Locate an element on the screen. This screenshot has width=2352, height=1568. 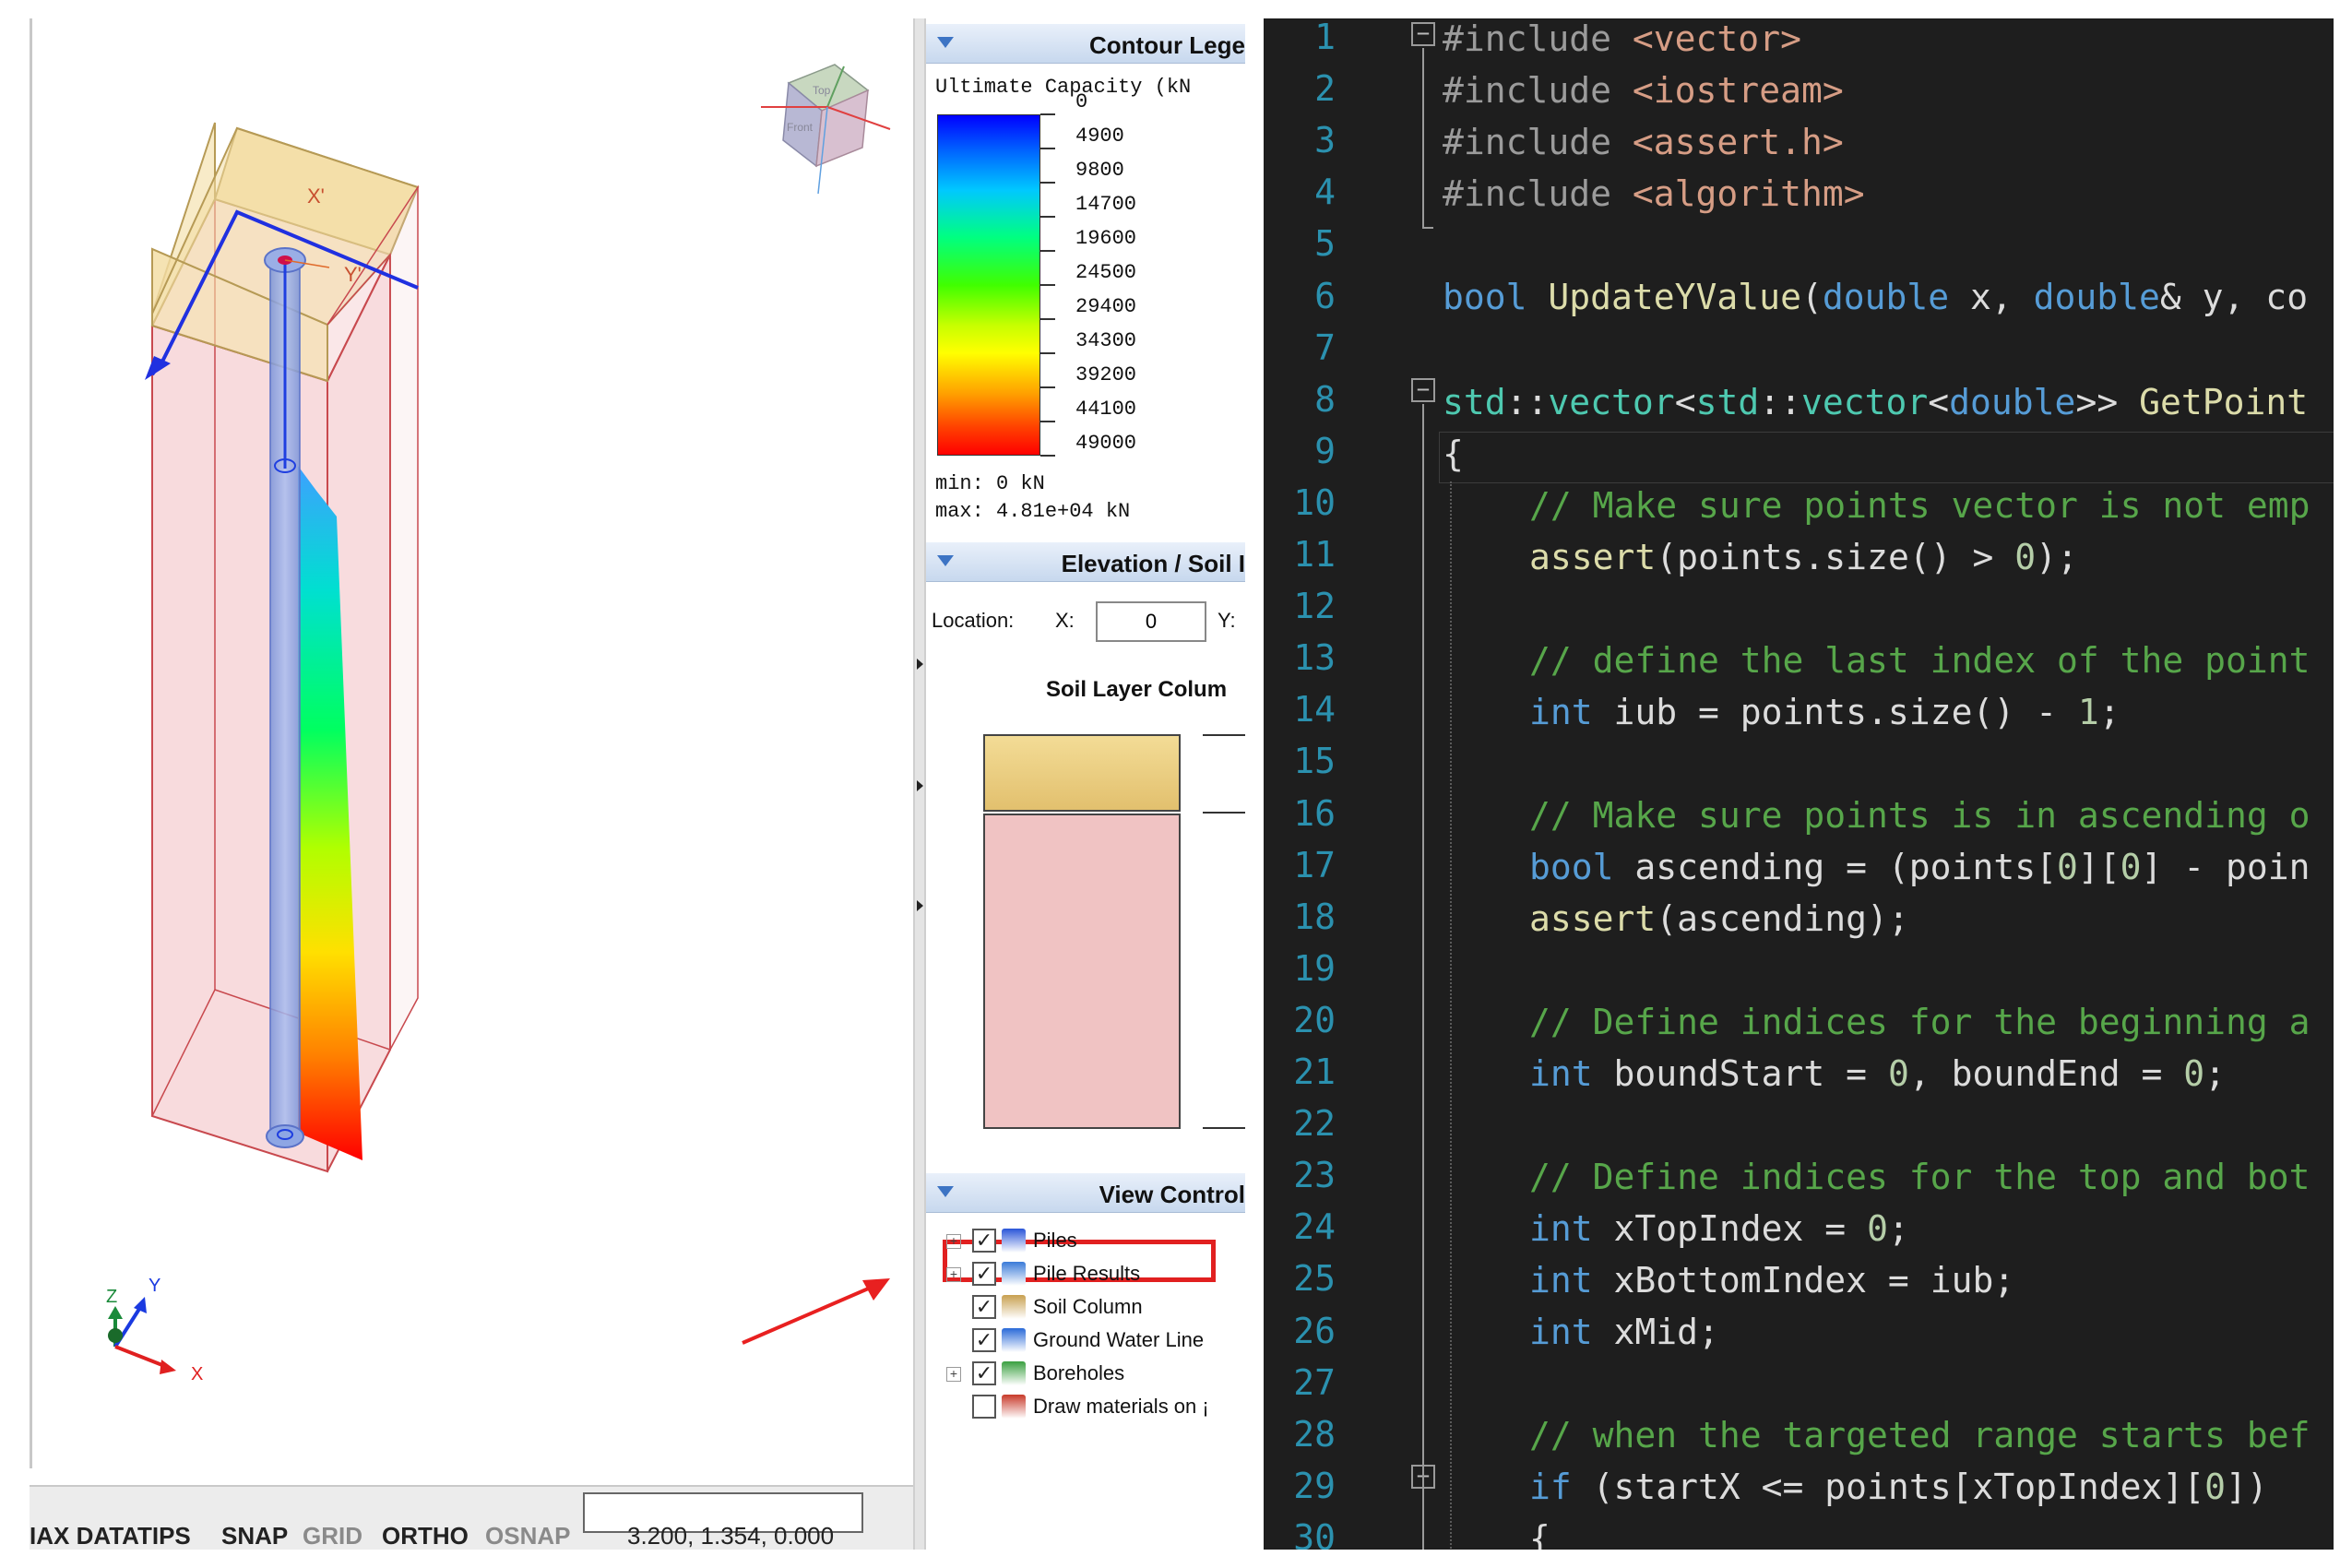
line-number: 30 is located at coordinates (1314, 1533).